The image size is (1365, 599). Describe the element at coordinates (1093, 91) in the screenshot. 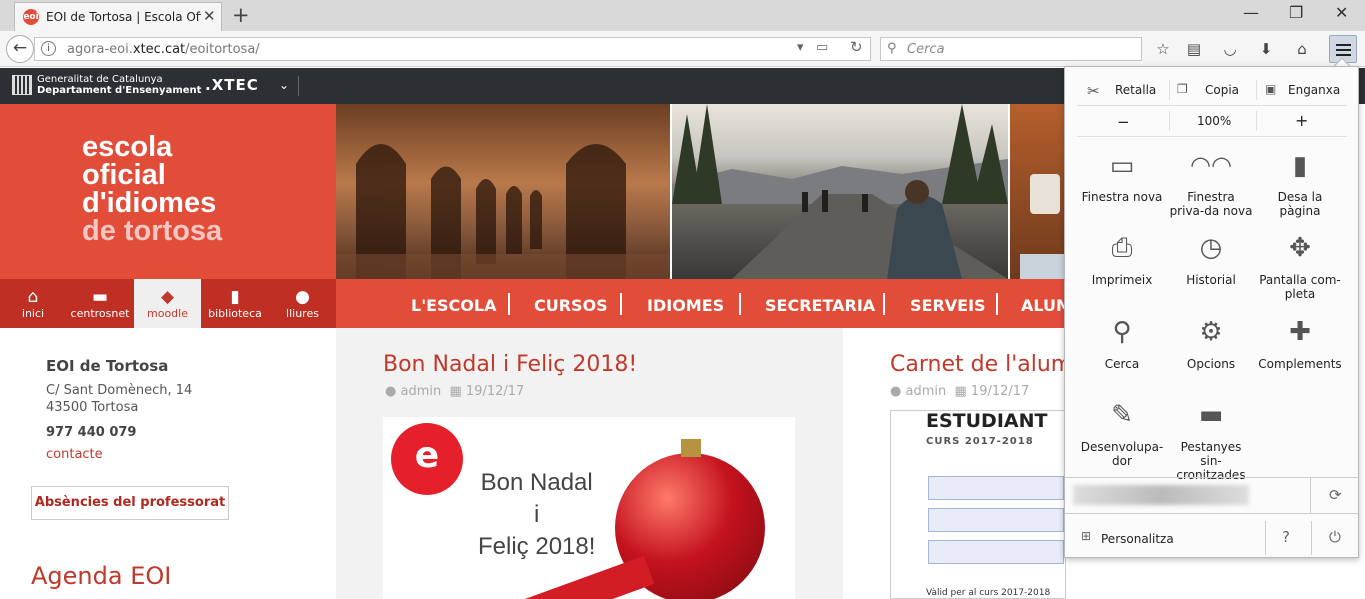

I see `scissors-icon: ✂` at that location.